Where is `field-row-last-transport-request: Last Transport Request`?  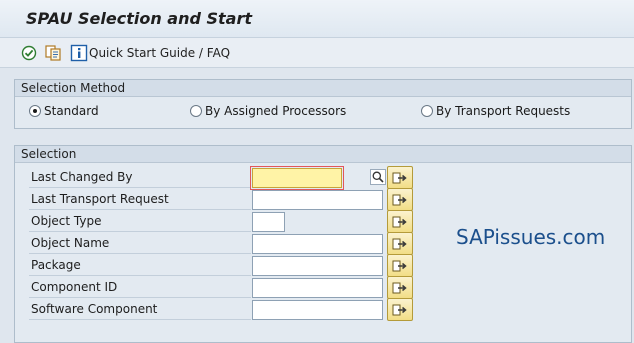 field-row-last-transport-request: Last Transport Request is located at coordinates (221, 199).